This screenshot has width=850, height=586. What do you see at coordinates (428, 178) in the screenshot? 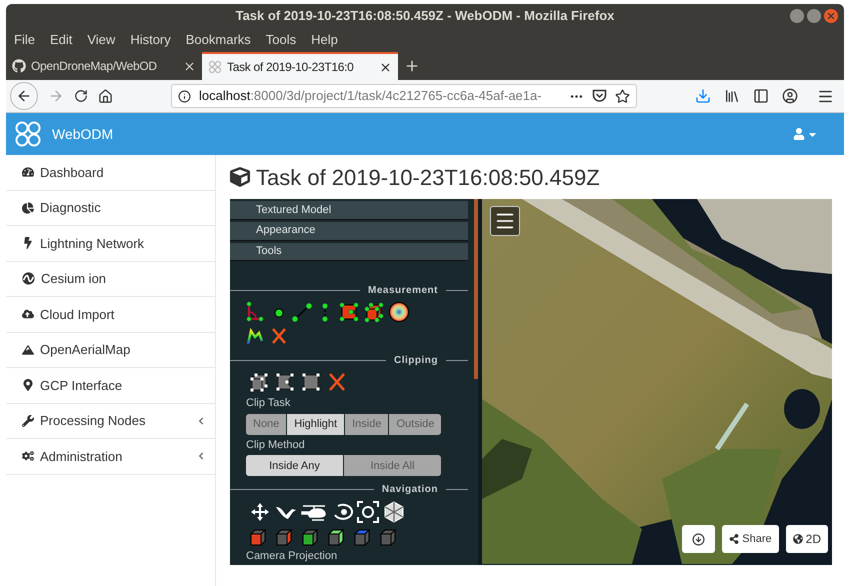
I see `page-title: Task of 2019-10-23T16:08:50.459Z` at bounding box center [428, 178].